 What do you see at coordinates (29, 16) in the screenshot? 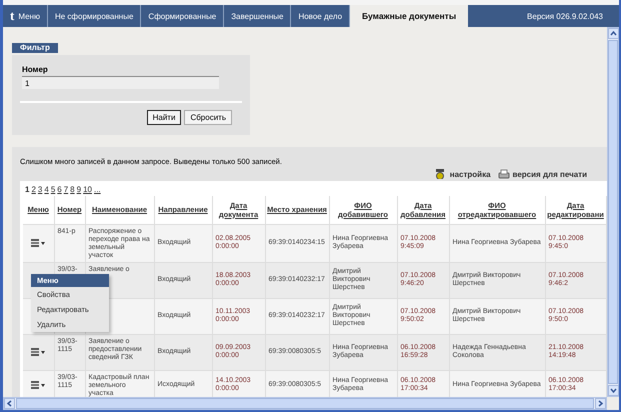
I see `tab-label: Меню` at bounding box center [29, 16].